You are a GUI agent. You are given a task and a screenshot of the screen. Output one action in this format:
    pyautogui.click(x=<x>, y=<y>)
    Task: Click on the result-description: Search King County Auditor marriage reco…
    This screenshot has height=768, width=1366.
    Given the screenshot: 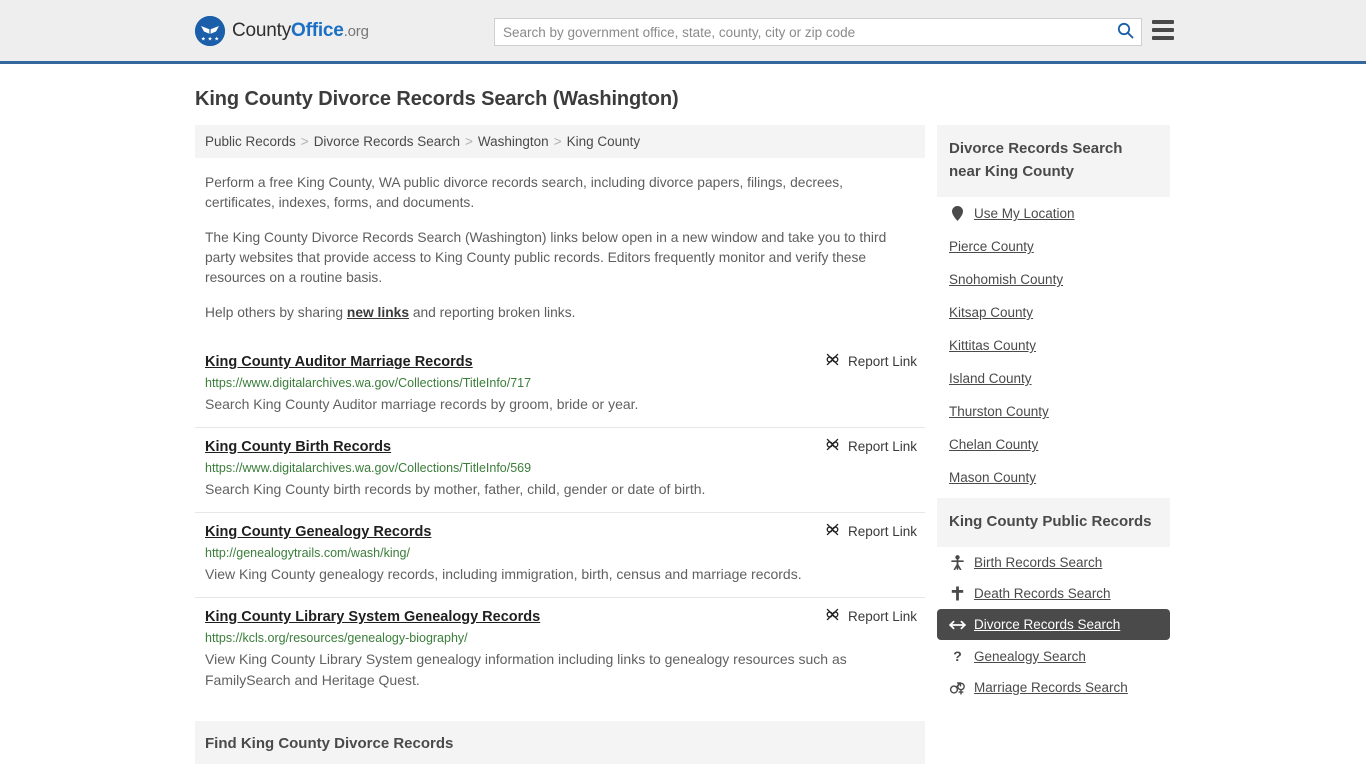 What is the action you would take?
    pyautogui.click(x=422, y=404)
    